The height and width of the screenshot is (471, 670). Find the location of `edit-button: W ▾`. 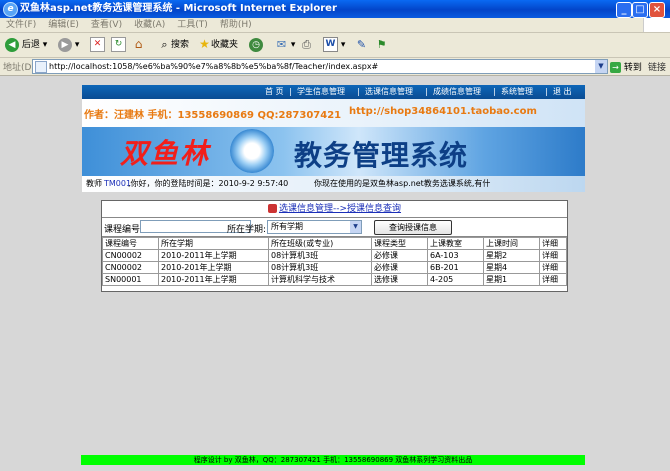

edit-button: W ▾ is located at coordinates (334, 45).